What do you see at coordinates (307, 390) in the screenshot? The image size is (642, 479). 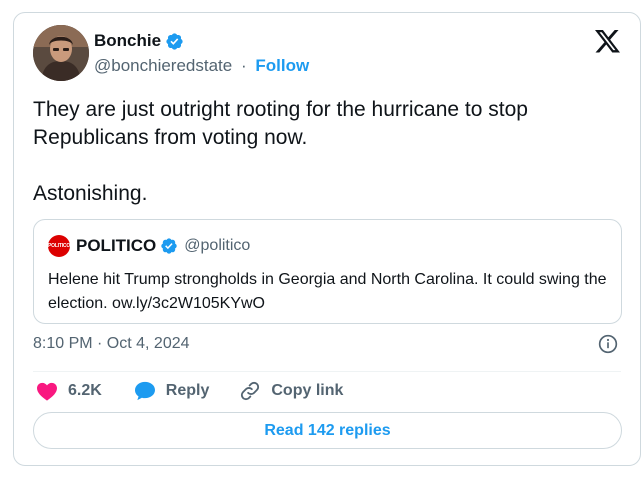 I see `copy-link-label: Copy link` at bounding box center [307, 390].